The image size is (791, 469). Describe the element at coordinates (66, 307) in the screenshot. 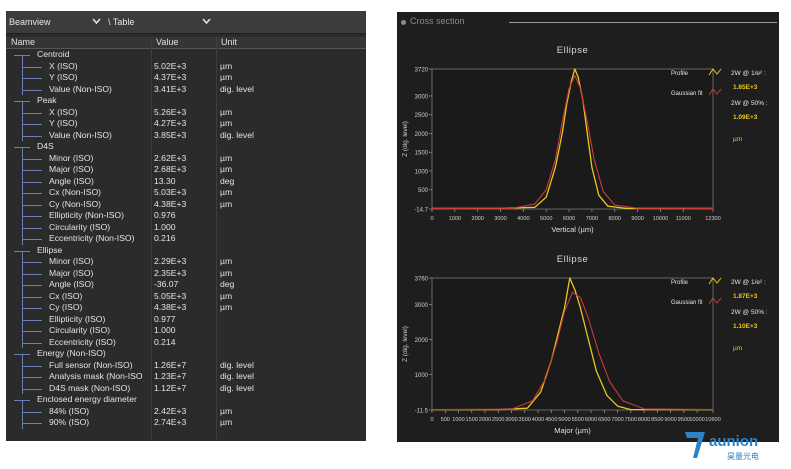

I see `row-name: Cy (ISO)` at that location.